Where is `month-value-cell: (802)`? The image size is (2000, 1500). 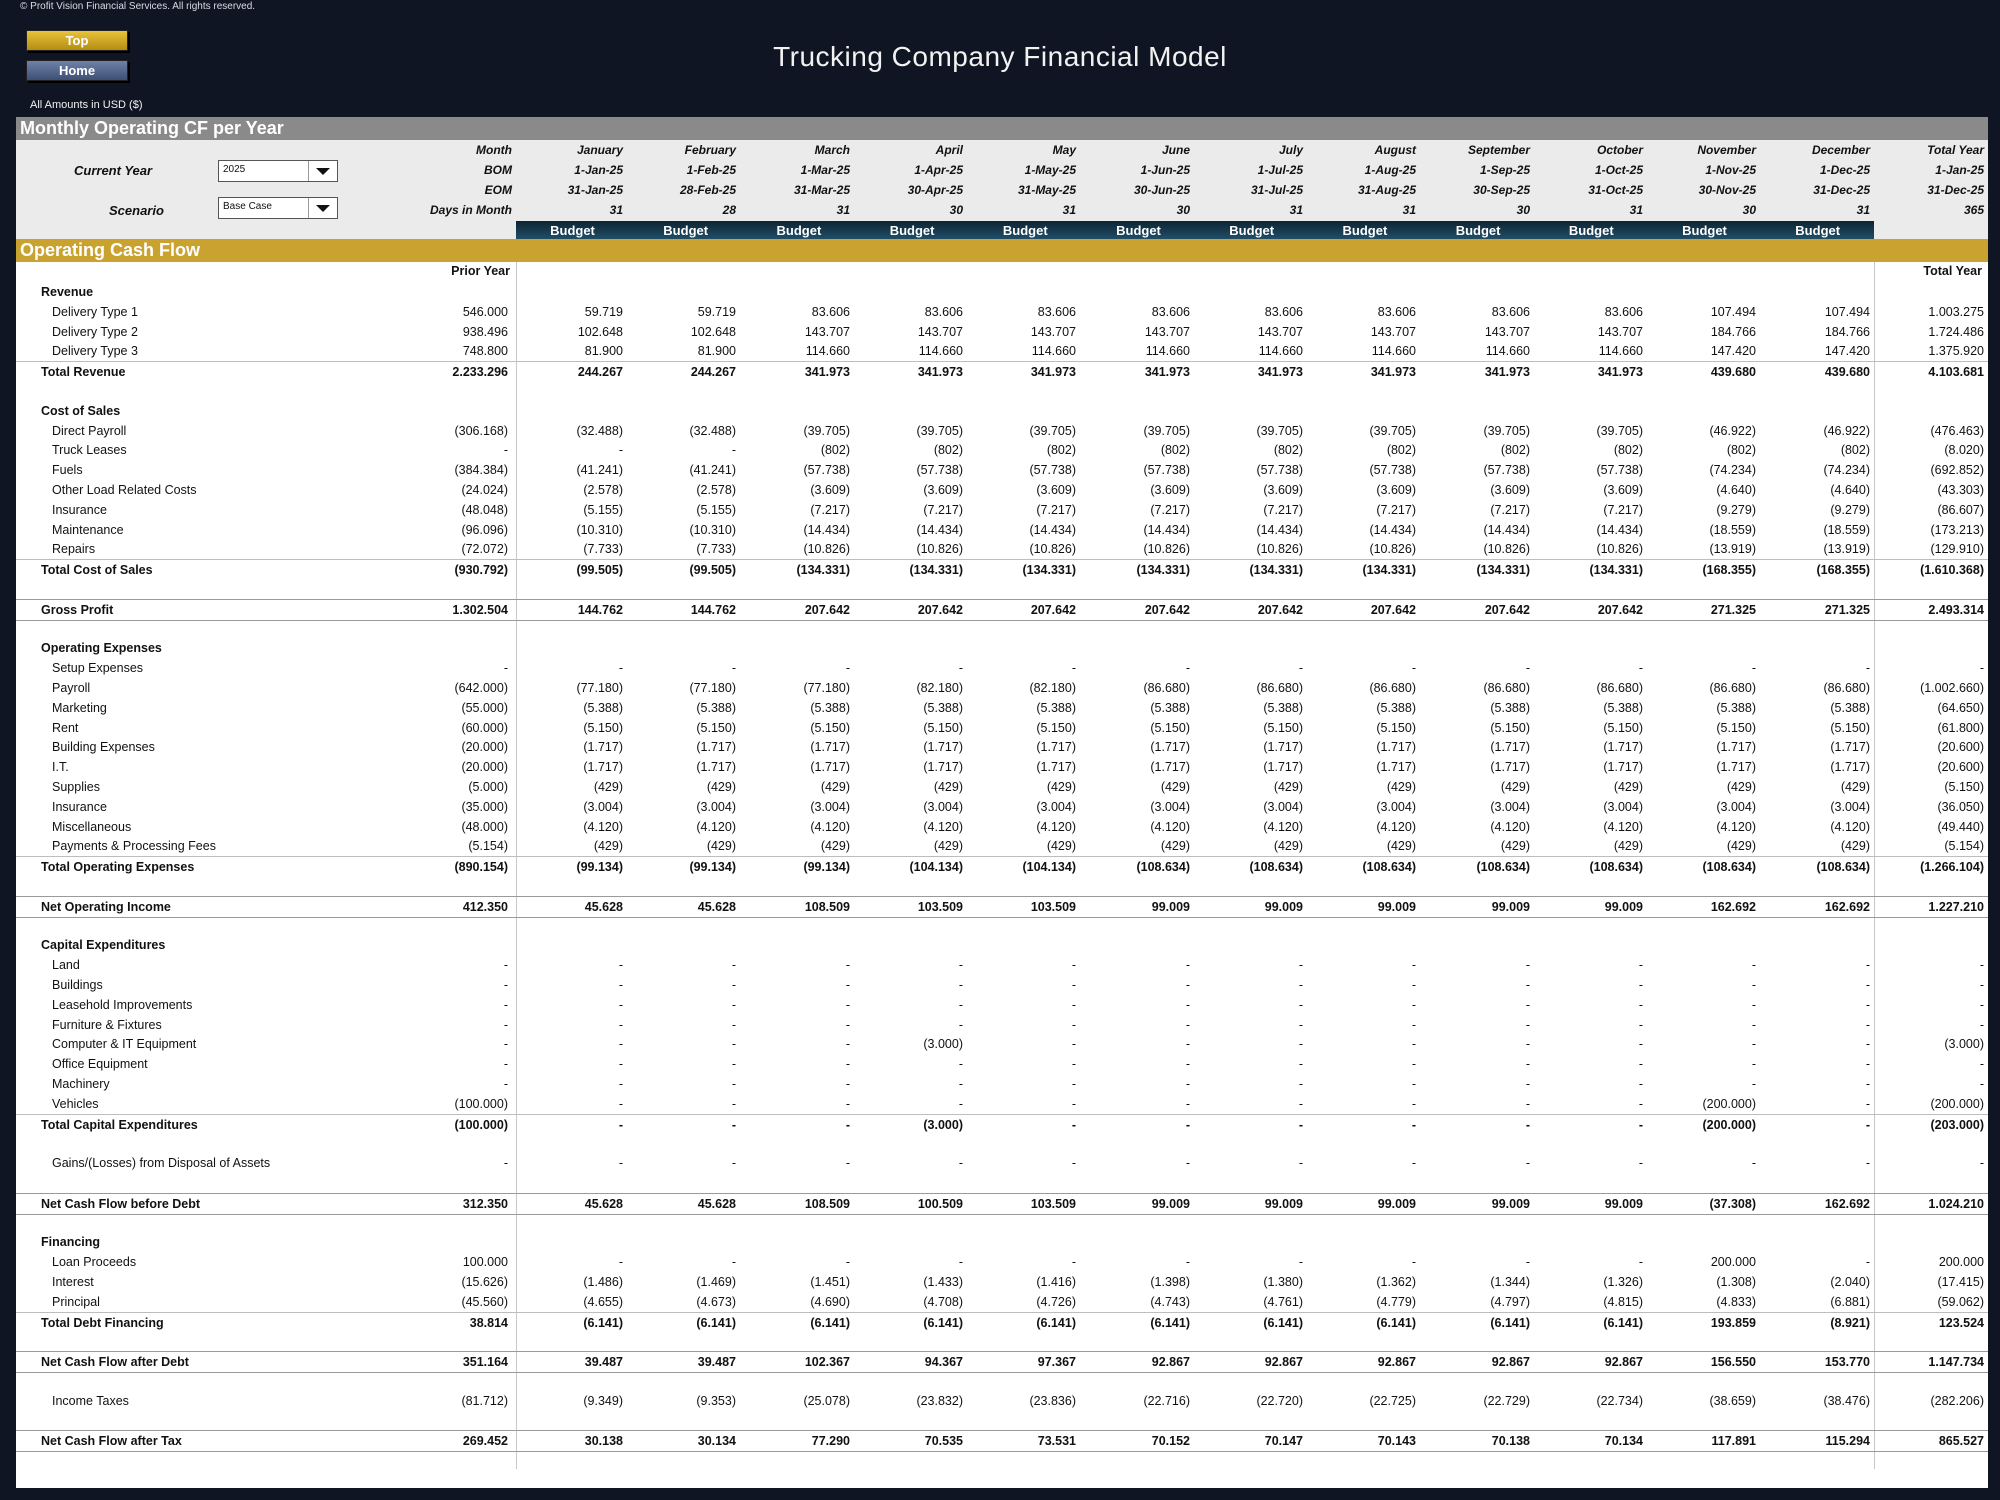 month-value-cell: (802) is located at coordinates (948, 450).